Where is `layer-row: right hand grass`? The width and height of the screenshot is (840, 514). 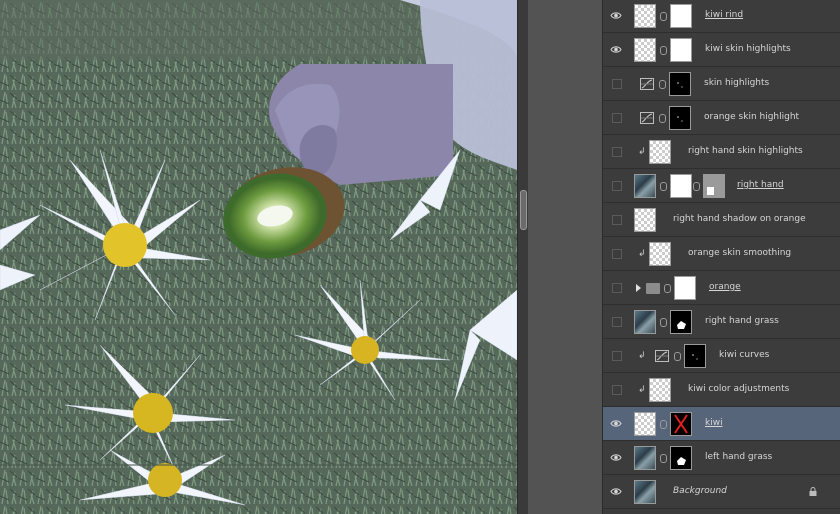
layer-row: right hand grass is located at coordinates (721, 322).